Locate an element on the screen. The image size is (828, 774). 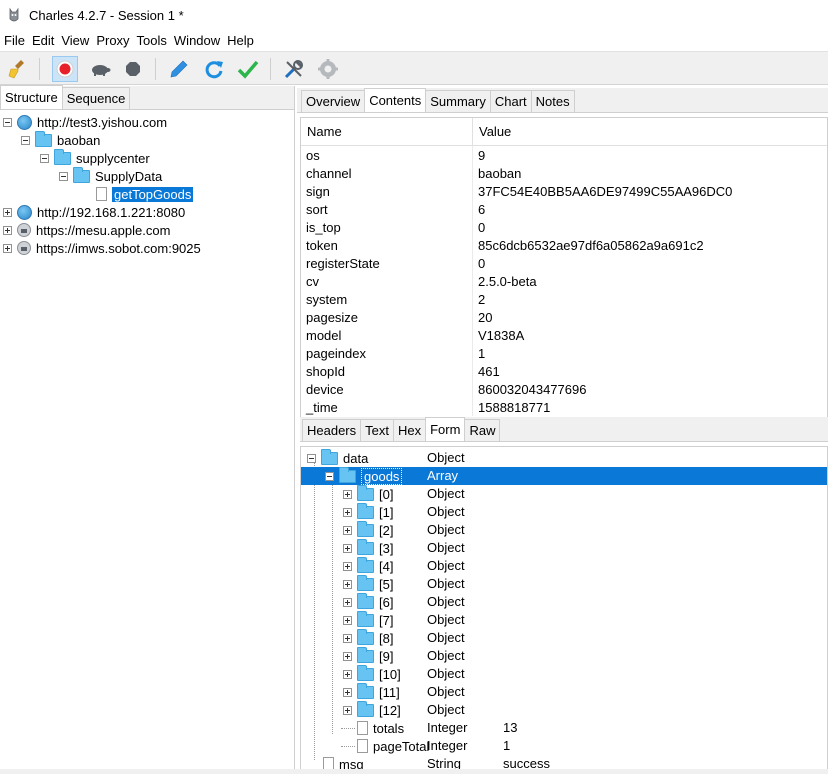
tree-item-test3-host: http://test3.yishou.com is located at coordinates (85, 122).